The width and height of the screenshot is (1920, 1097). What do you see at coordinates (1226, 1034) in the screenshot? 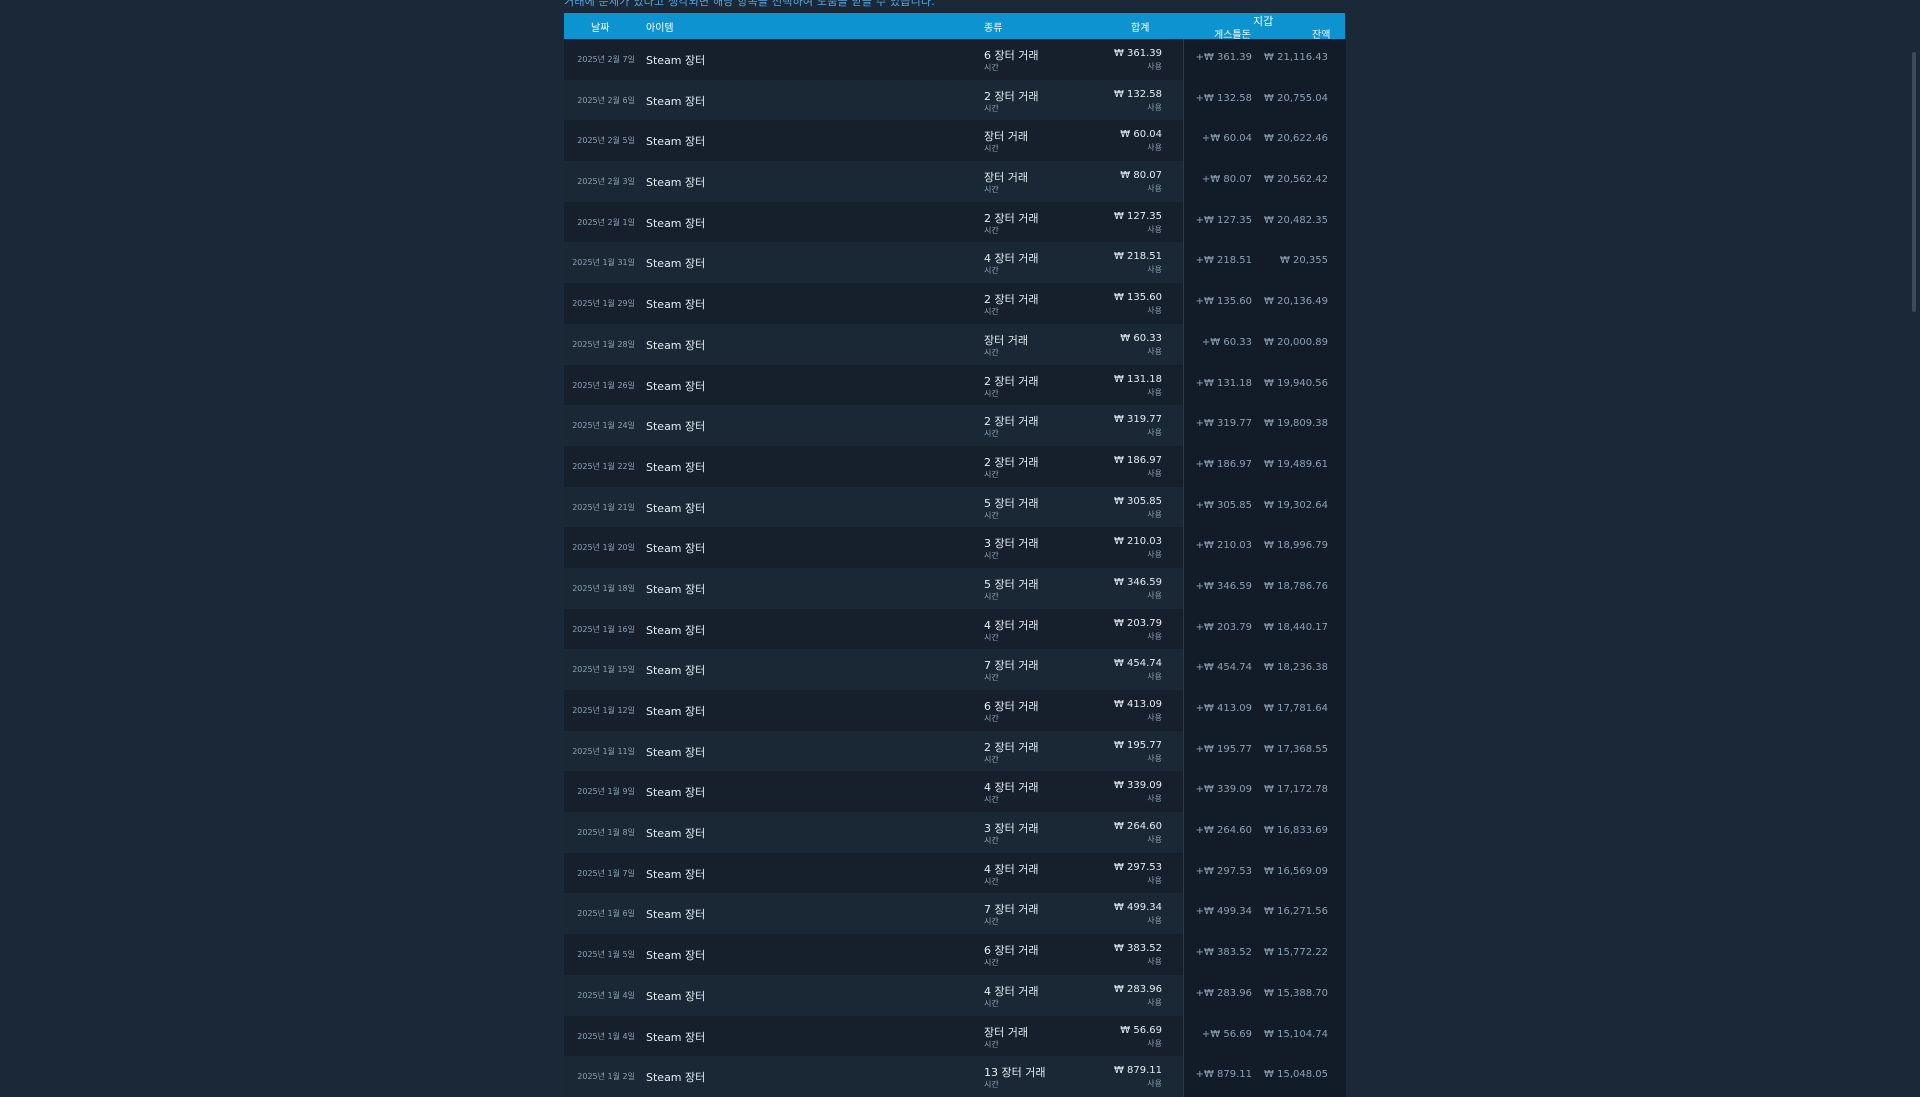
I see `row-wallet-change: +₩ 56.69` at bounding box center [1226, 1034].